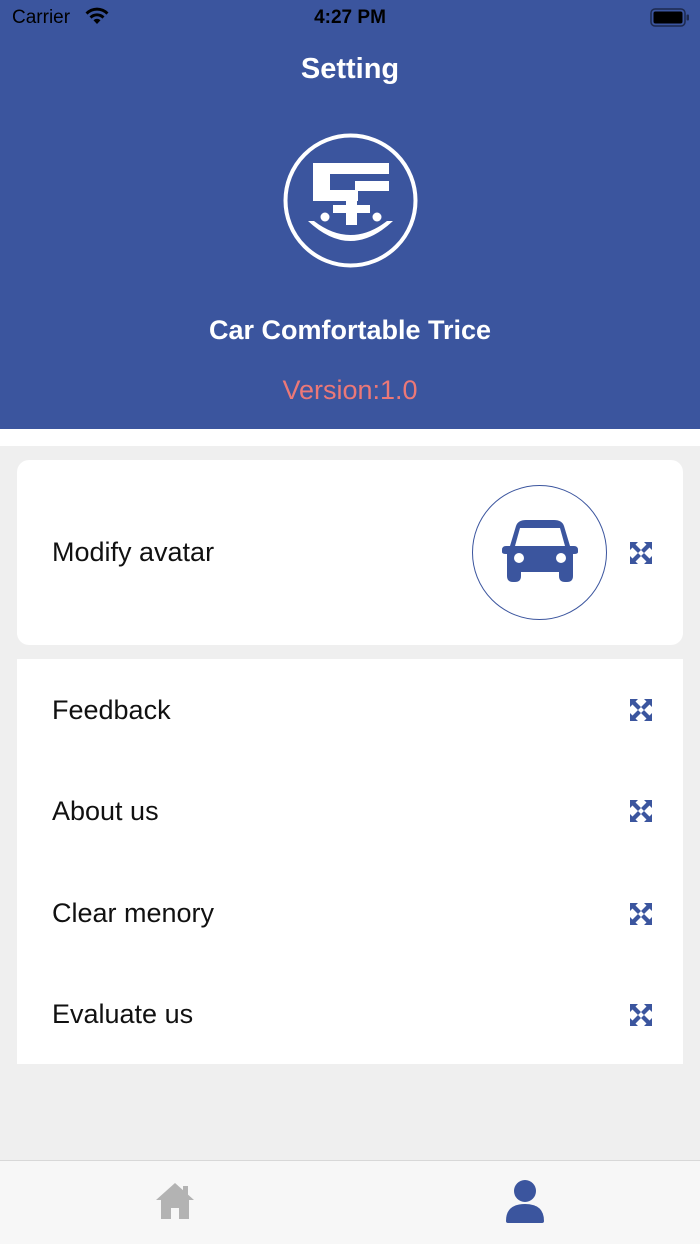 Image resolution: width=700 pixels, height=1244 pixels. Describe the element at coordinates (350, 709) in the screenshot. I see `list-item-feedback: Feedback` at that location.